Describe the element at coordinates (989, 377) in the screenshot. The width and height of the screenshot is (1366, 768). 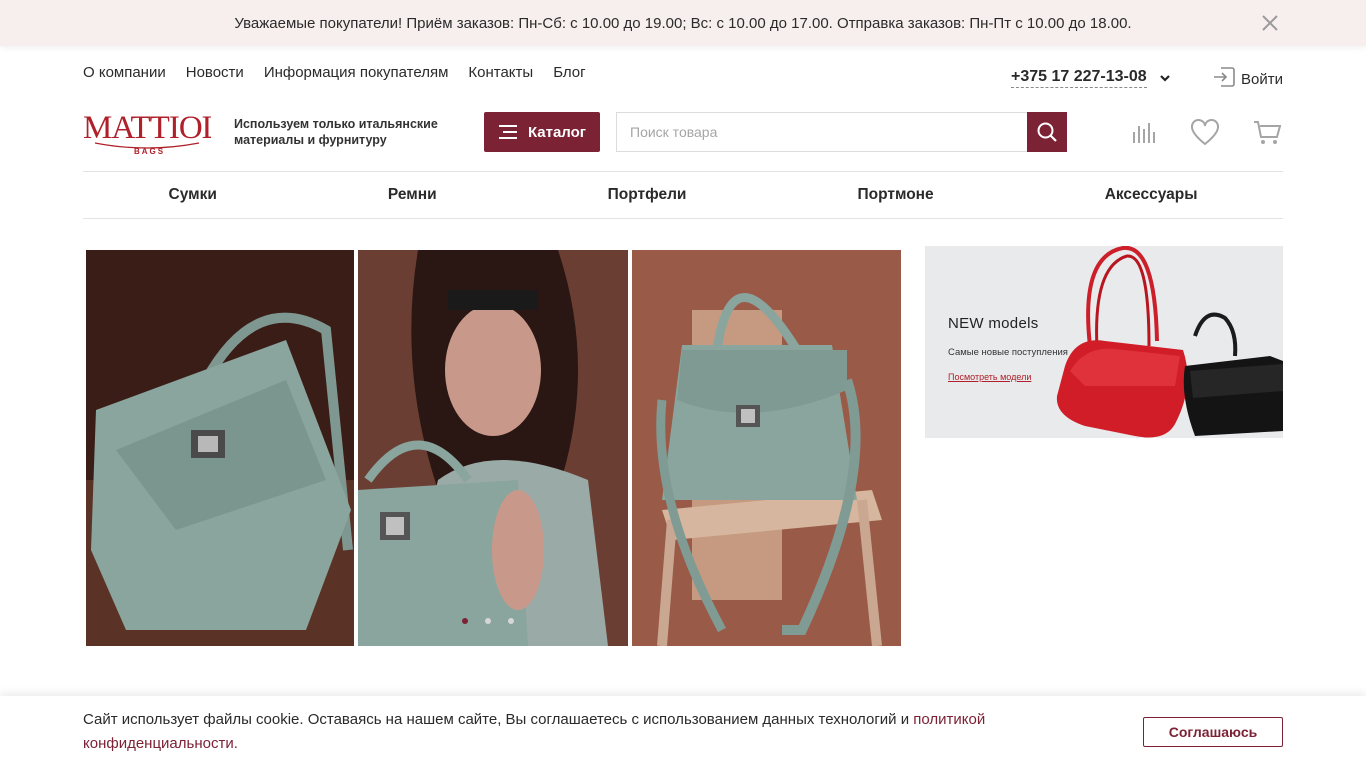
I see `promo-banner-link: Посмотреть модели` at that location.